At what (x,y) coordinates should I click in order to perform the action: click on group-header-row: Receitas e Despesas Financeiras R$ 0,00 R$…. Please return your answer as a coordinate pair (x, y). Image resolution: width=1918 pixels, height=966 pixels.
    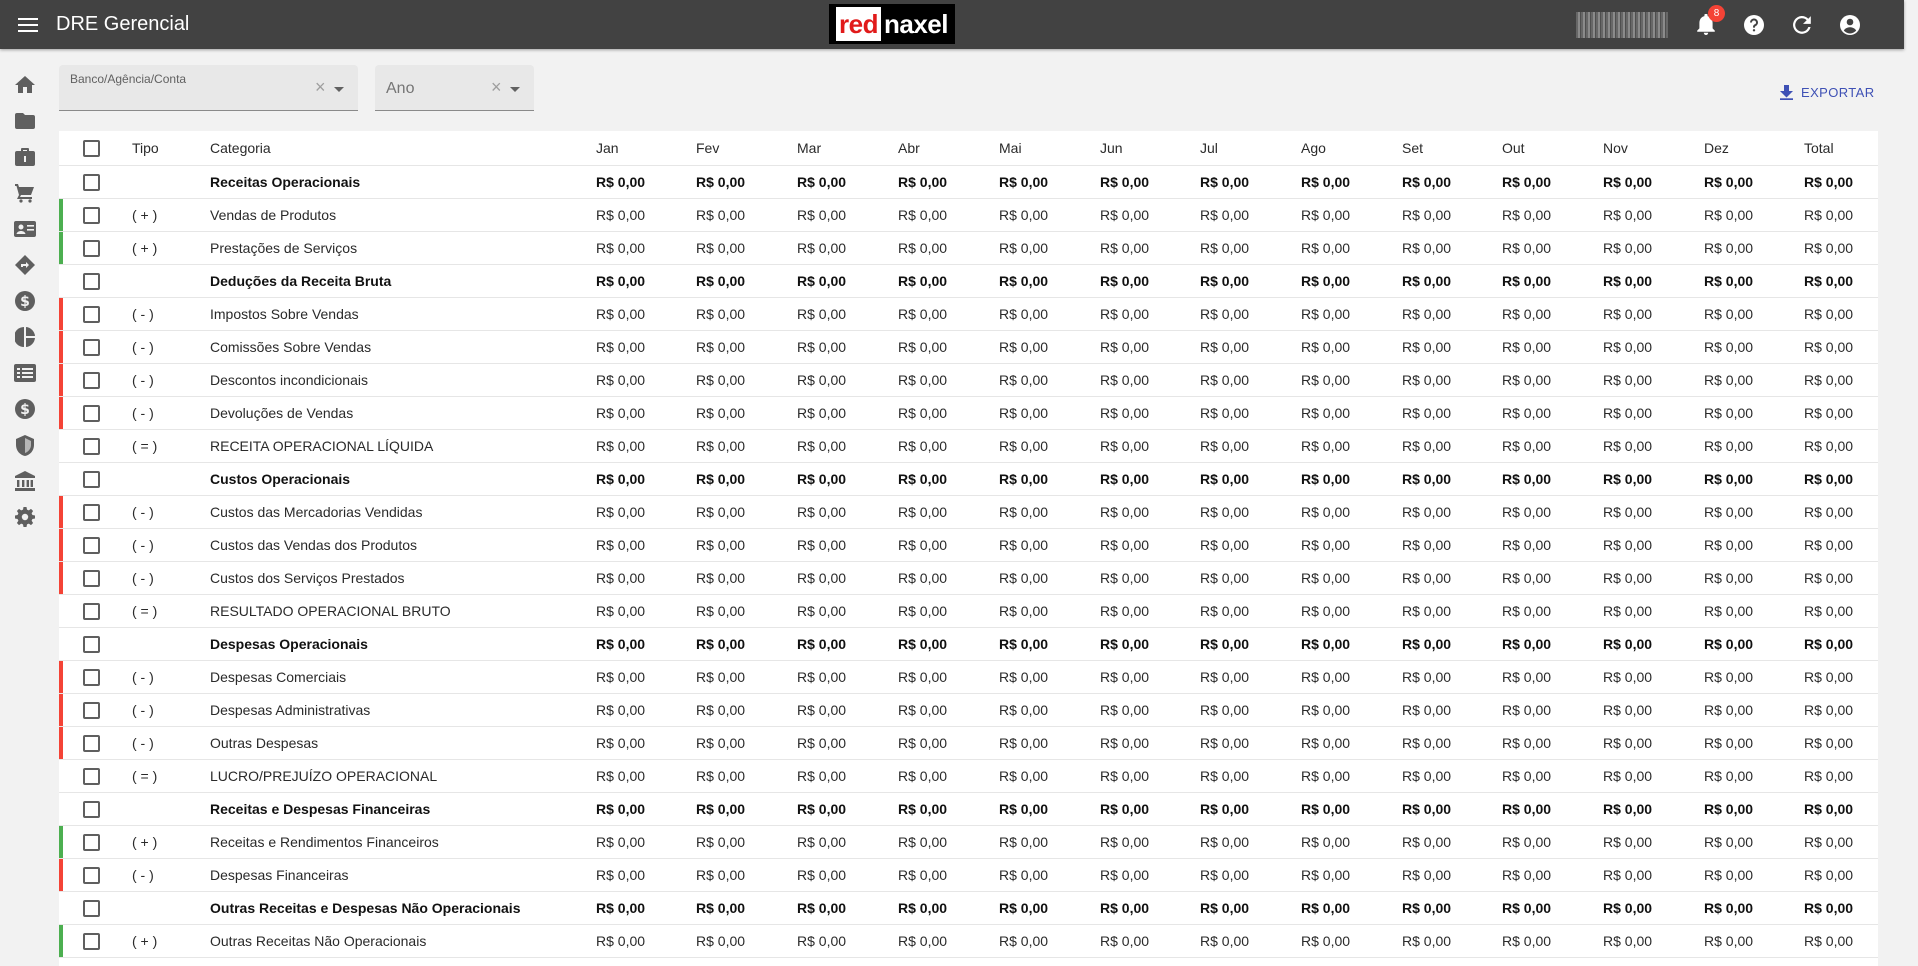
    Looking at the image, I should click on (968, 809).